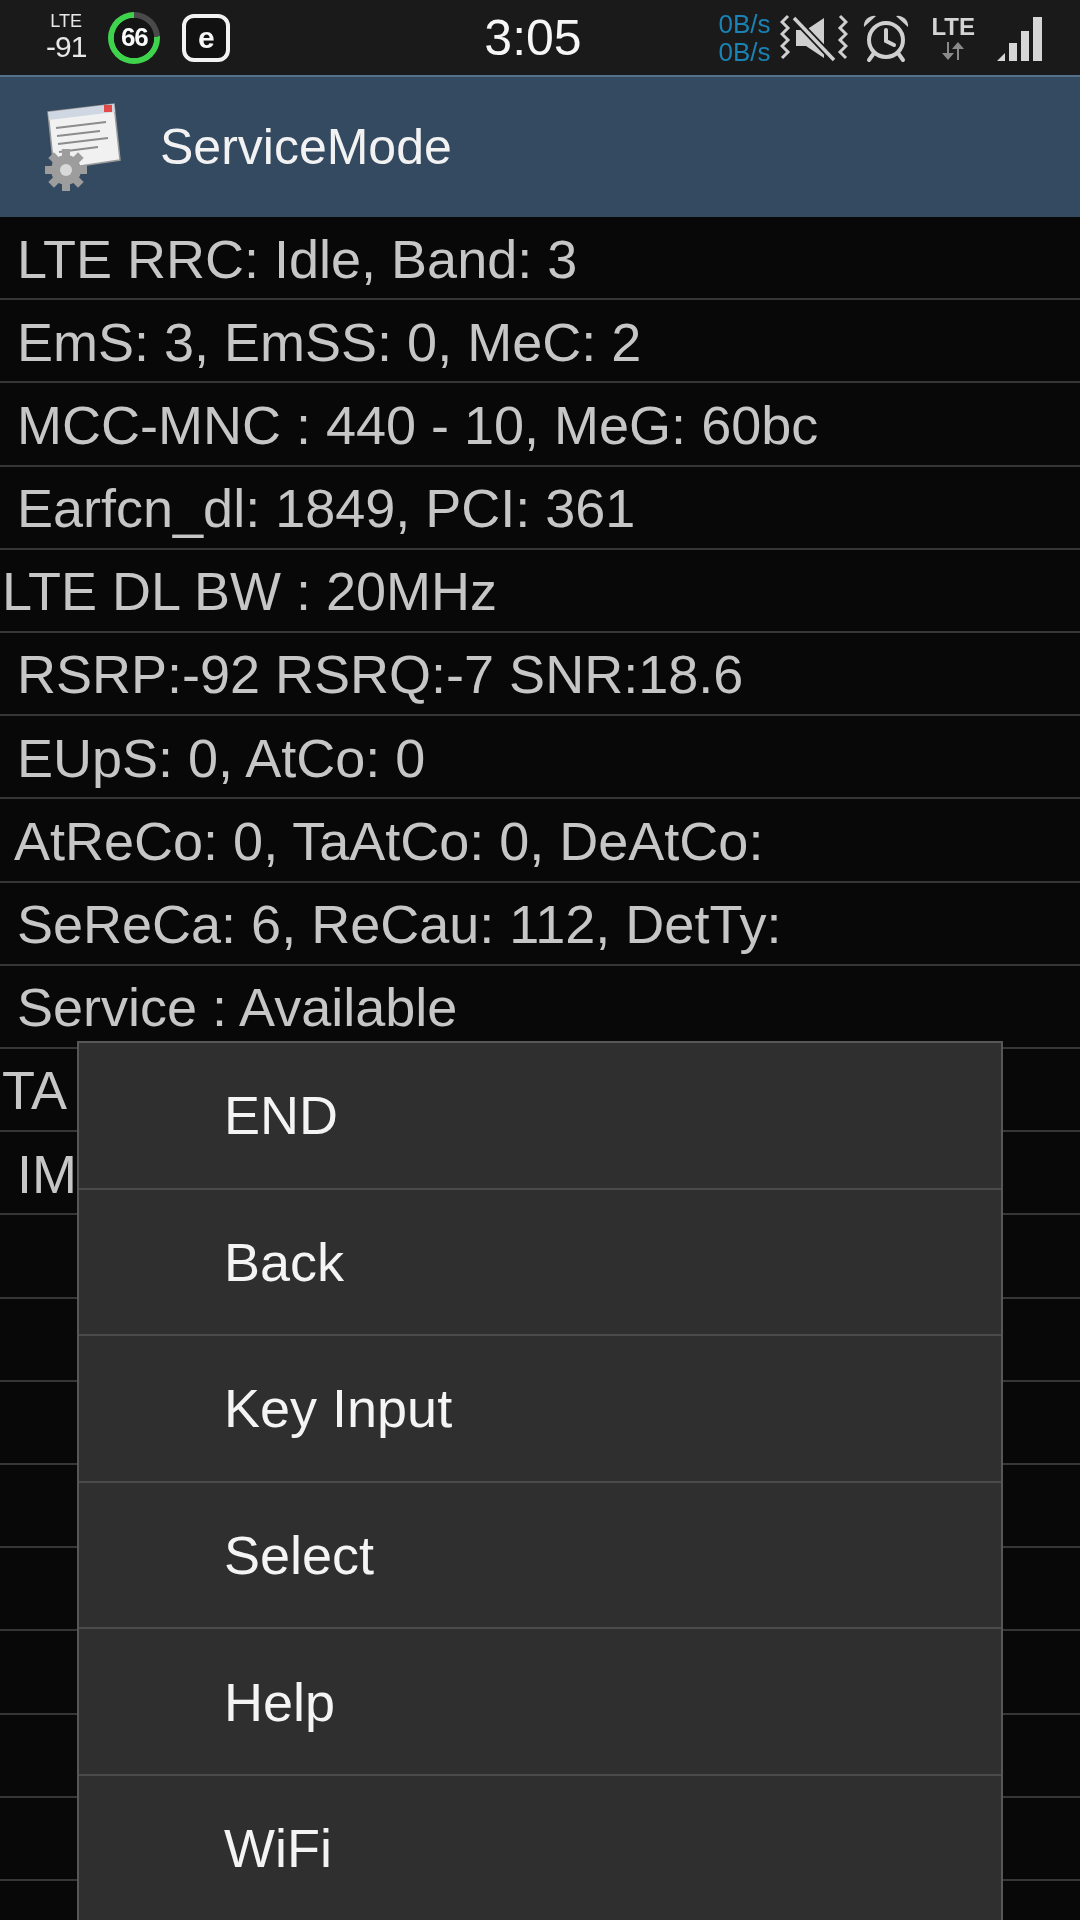  I want to click on info-text: IM, so click(46, 1173).